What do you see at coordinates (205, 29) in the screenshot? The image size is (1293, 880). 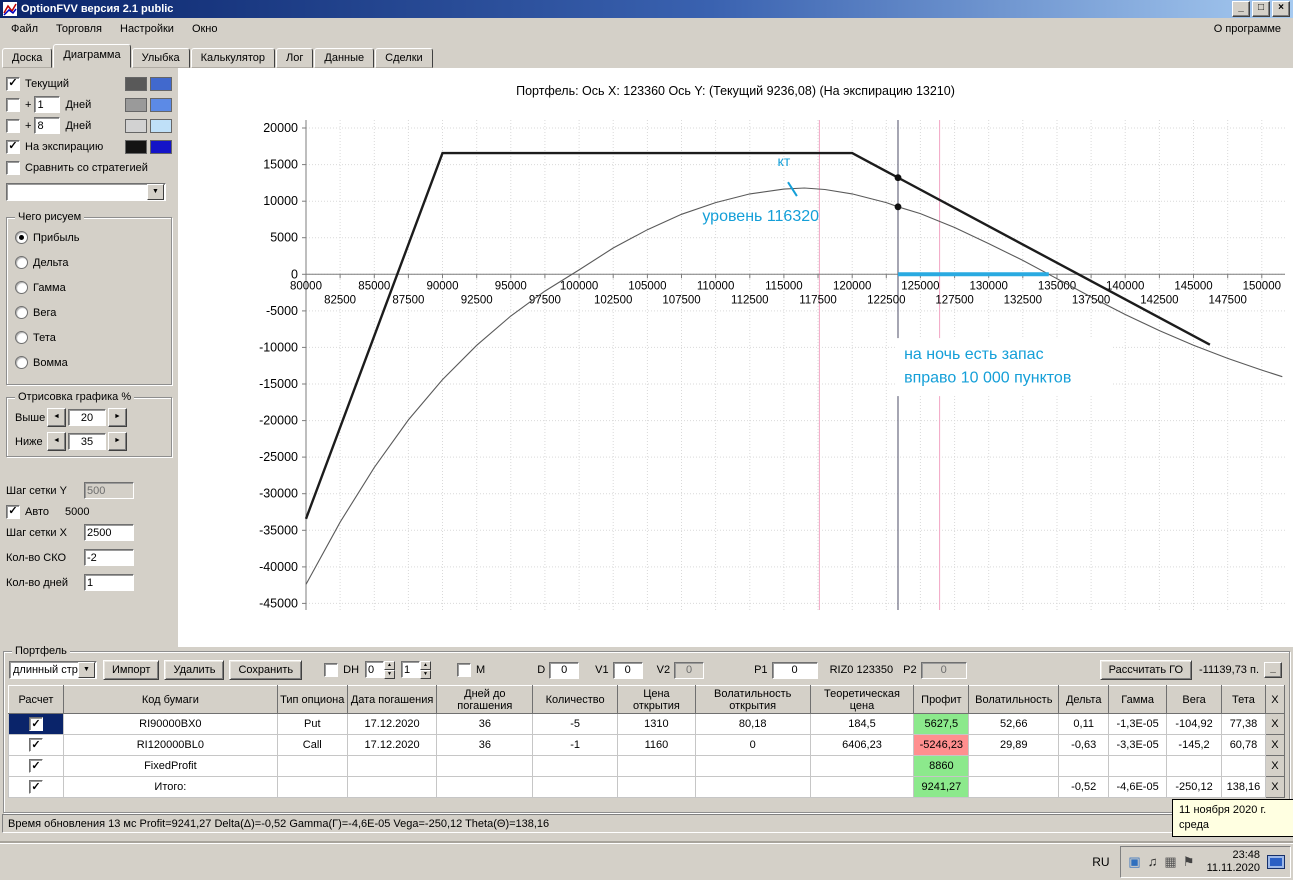 I see `menu-window: Окно` at bounding box center [205, 29].